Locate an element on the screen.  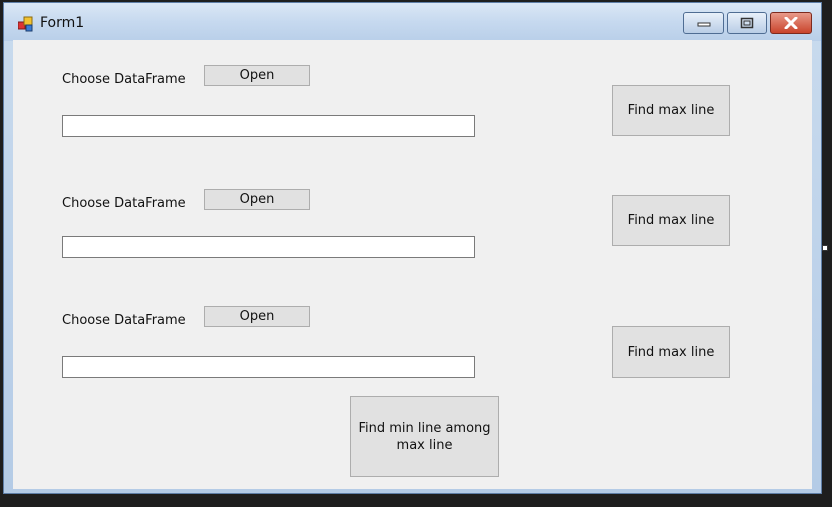
choose-dataframe-label-1: Choose DataFrame is located at coordinates (124, 79).